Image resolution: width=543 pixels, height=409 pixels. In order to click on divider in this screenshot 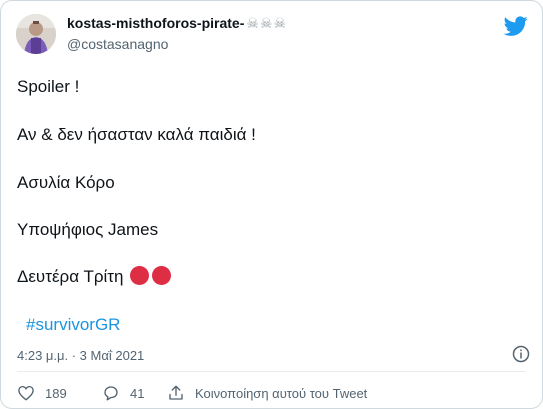, I will do `click(271, 371)`.